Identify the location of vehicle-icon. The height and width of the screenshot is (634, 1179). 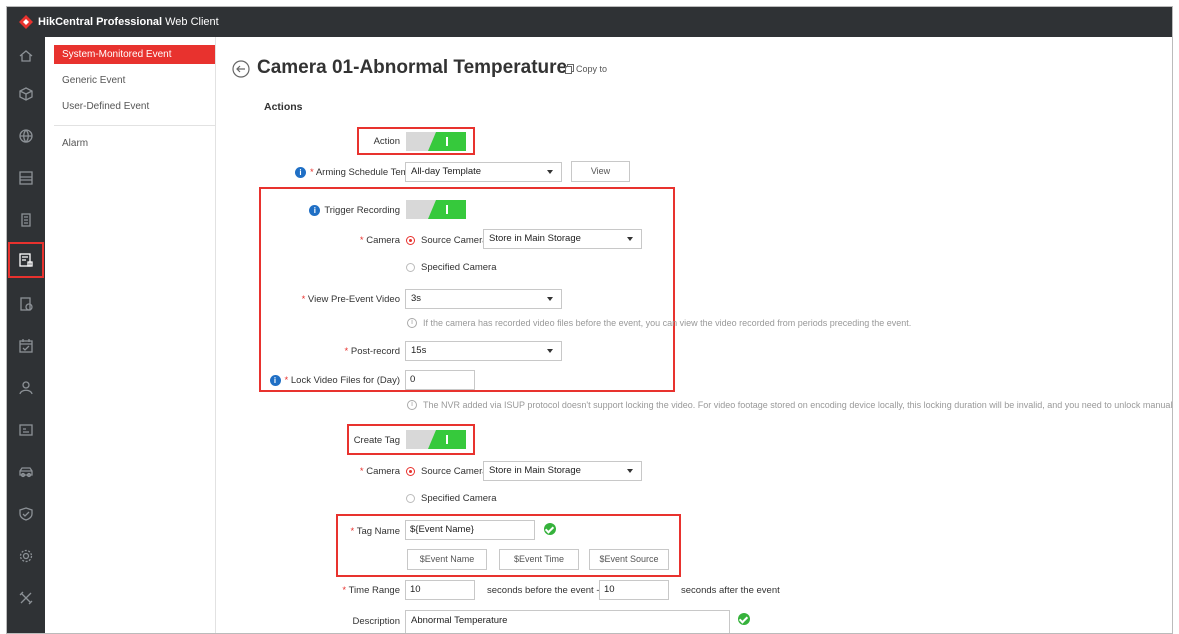
(26, 472).